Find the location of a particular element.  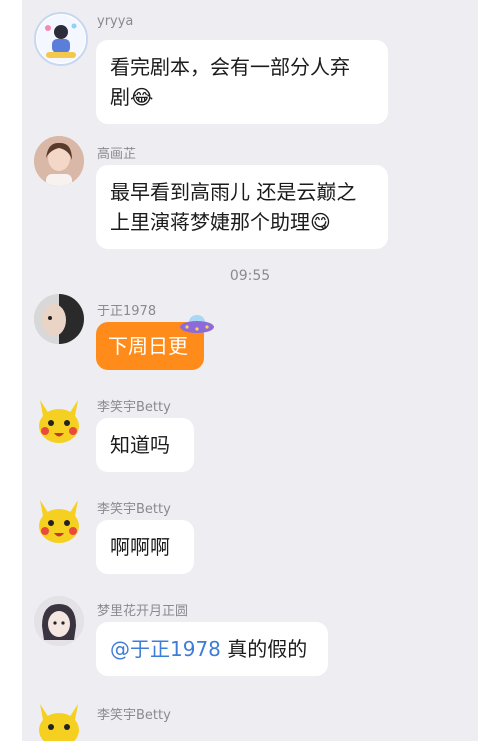

message-bubble: 最早看到高雨儿 还是云巅之 上里演蒋梦婕那个助理😋 is located at coordinates (242, 207).